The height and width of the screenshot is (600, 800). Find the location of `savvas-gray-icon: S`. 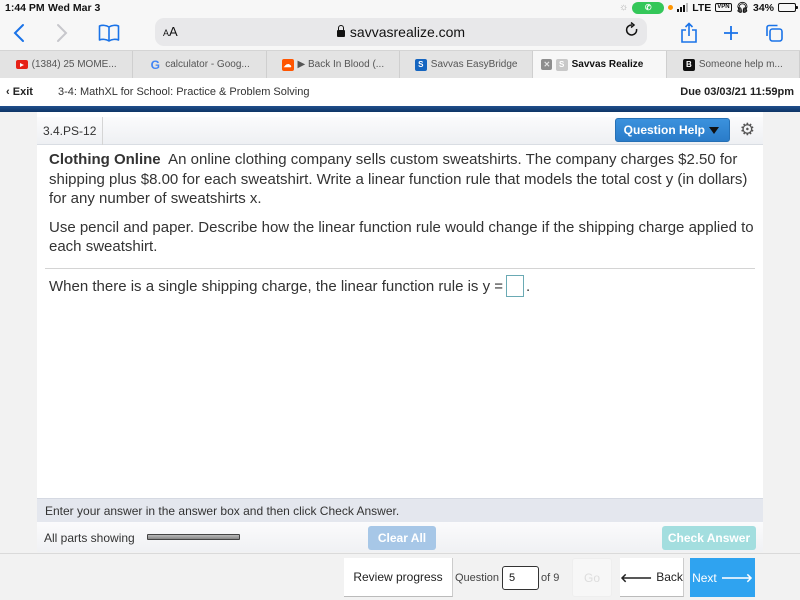

savvas-gray-icon: S is located at coordinates (561, 64).